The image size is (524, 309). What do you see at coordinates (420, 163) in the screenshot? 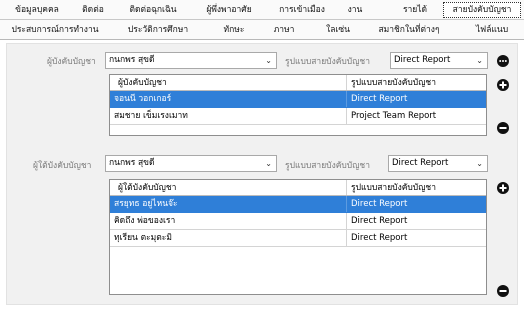
I see `subordinate-report-type-value: Direct Report` at bounding box center [420, 163].